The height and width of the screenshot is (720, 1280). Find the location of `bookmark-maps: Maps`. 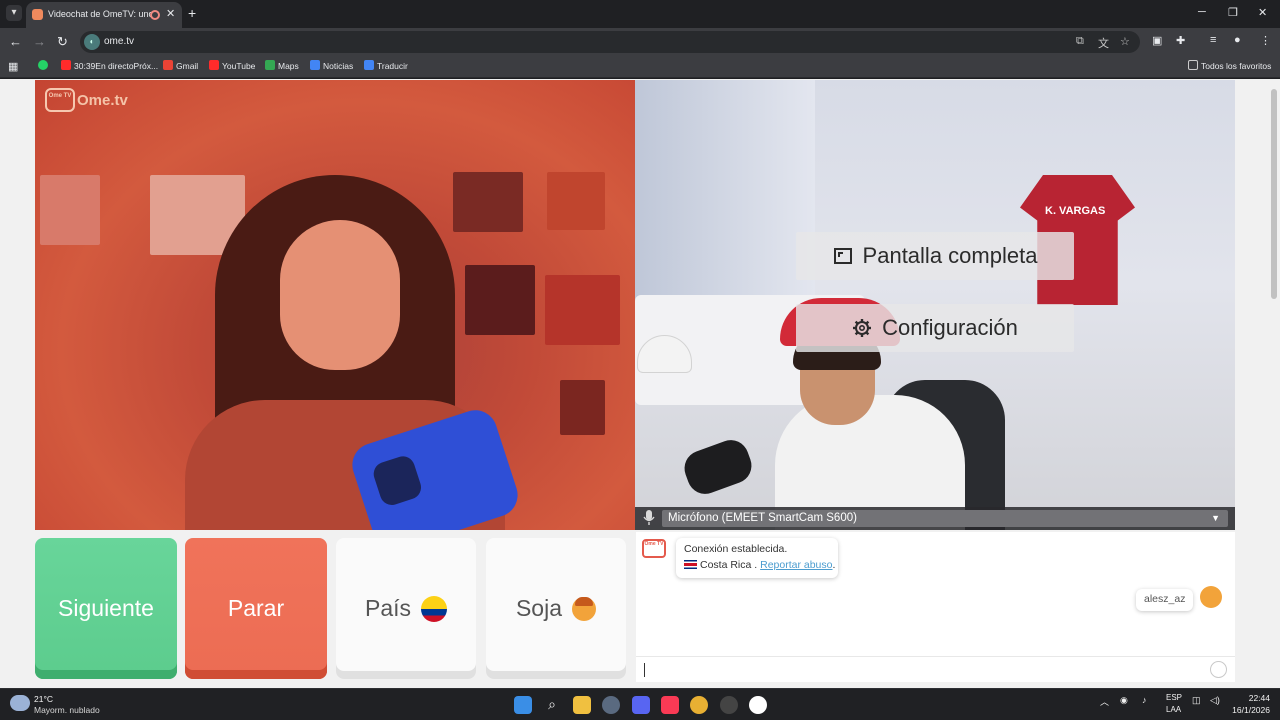

bookmark-maps: Maps is located at coordinates (282, 65).